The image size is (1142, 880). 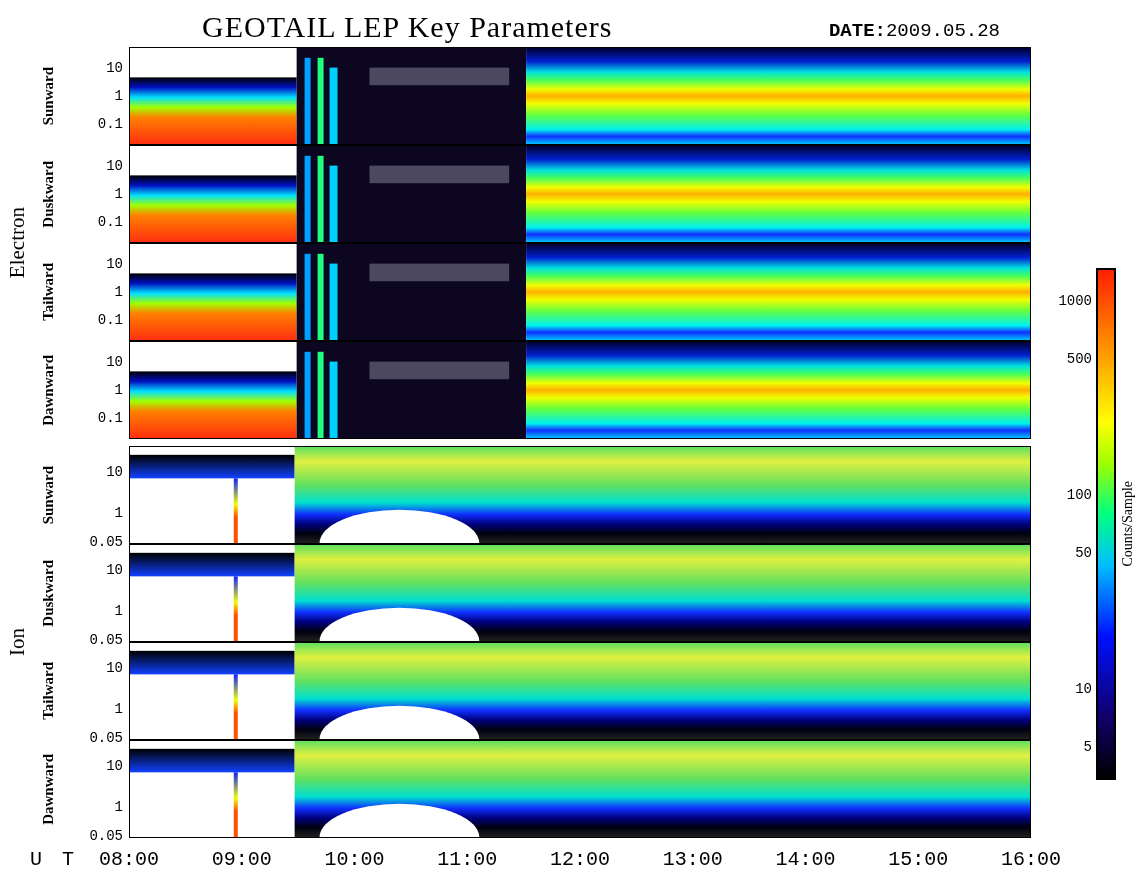 I want to click on colorbar-tick-label: 100, so click(x=1079, y=494).